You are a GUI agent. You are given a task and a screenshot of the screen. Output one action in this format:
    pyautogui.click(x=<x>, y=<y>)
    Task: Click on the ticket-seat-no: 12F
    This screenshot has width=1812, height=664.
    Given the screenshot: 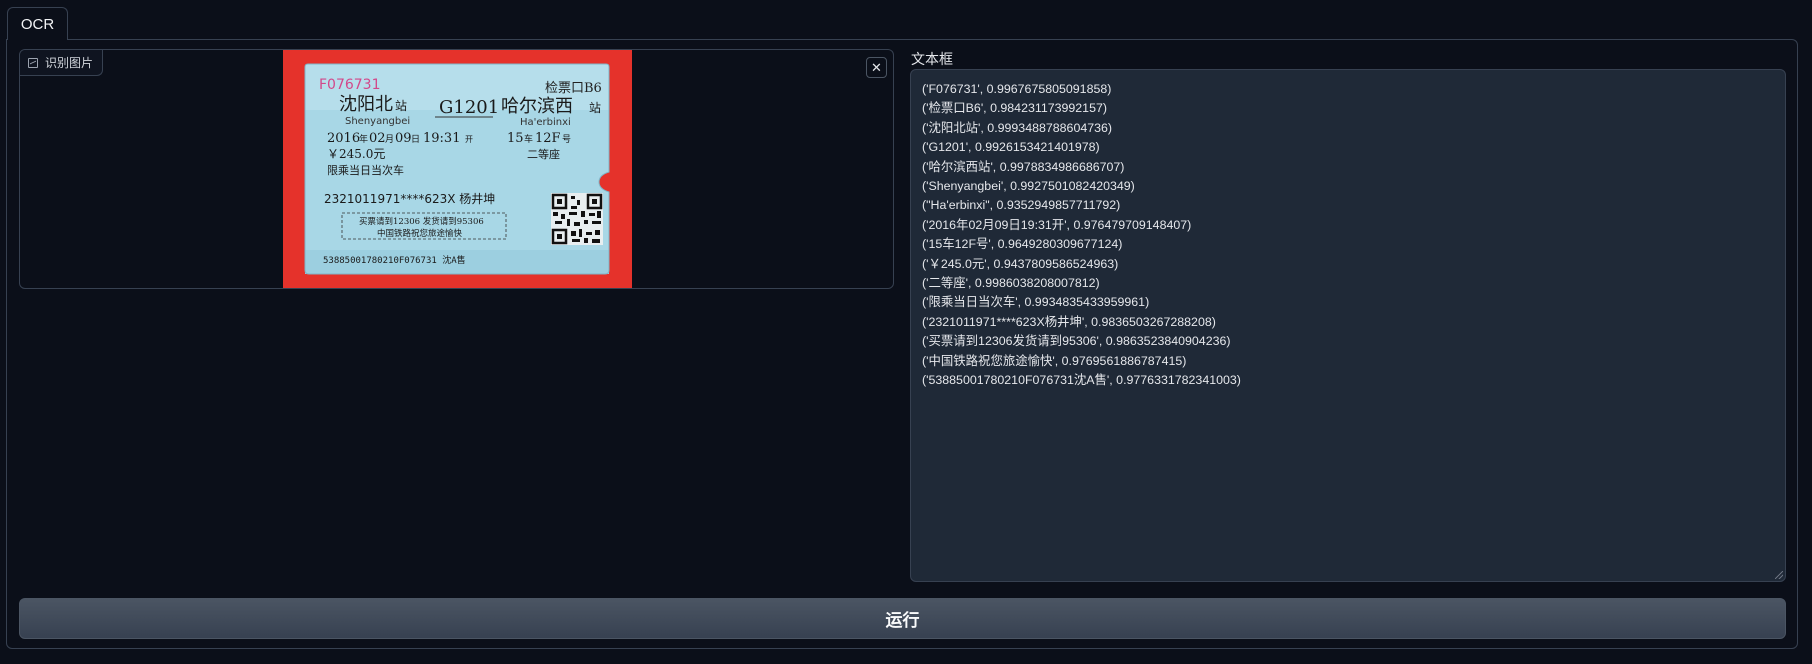 What is the action you would take?
    pyautogui.click(x=548, y=138)
    